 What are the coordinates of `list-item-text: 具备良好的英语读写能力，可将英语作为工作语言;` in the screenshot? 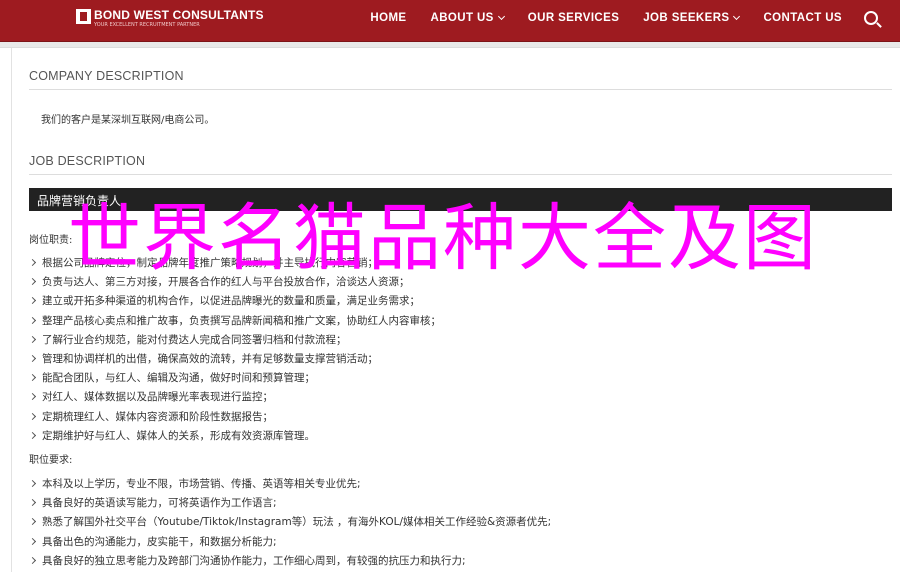 It's located at (159, 503).